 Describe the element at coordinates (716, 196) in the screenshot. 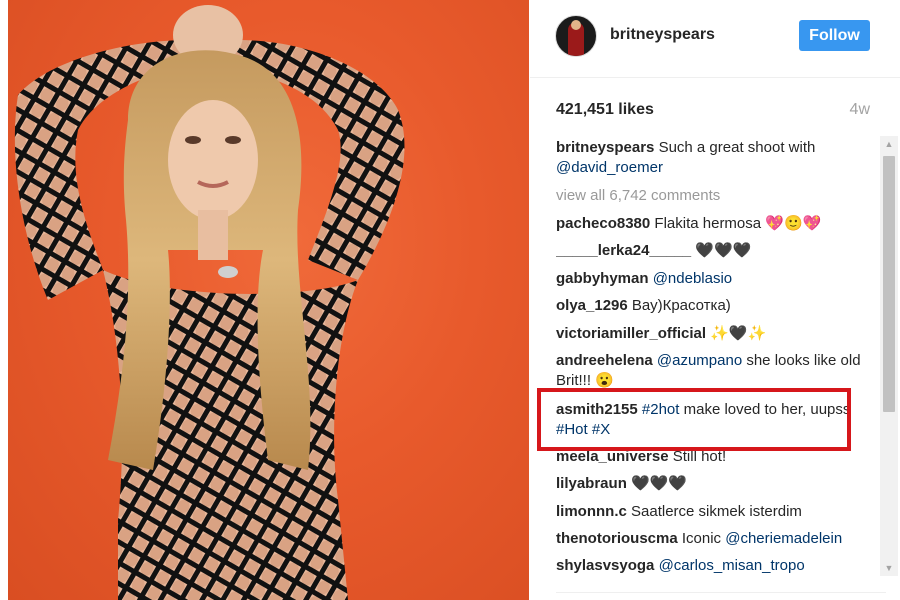

I see `view-all-comments-link: view all 6,742 comments` at that location.